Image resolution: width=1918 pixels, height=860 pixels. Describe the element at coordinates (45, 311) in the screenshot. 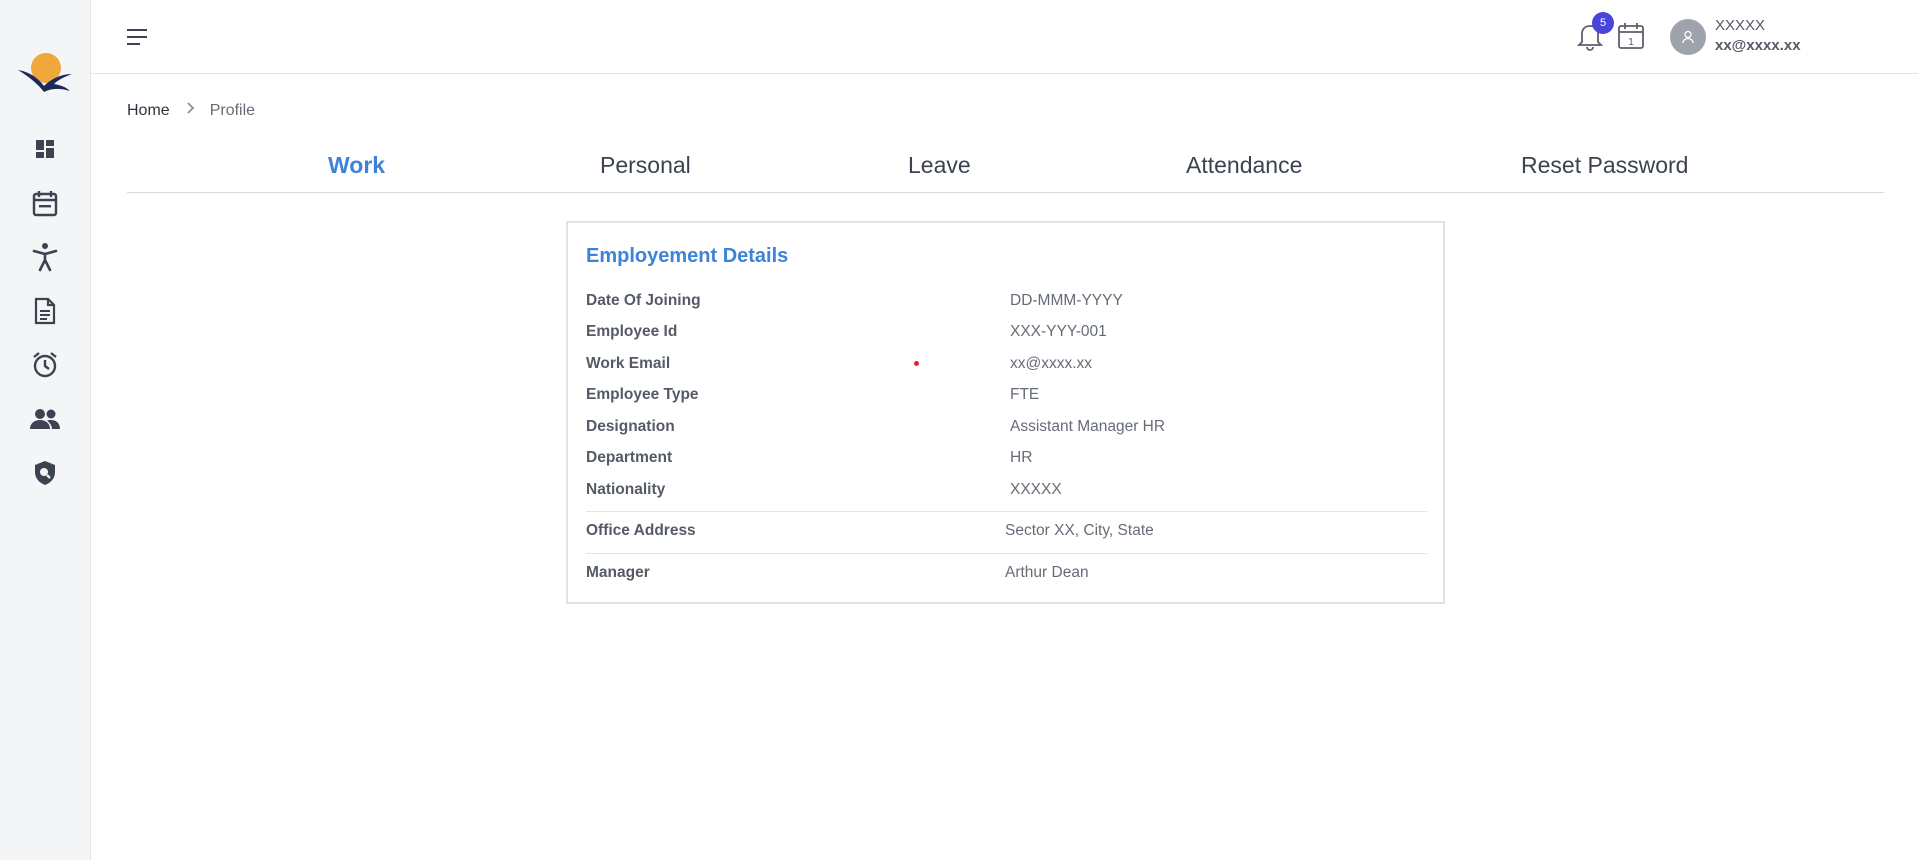

I see `document-icon` at that location.